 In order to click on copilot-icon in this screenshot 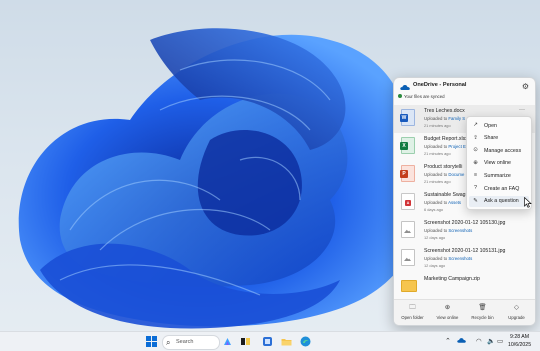, I will do `click(227, 341)`.